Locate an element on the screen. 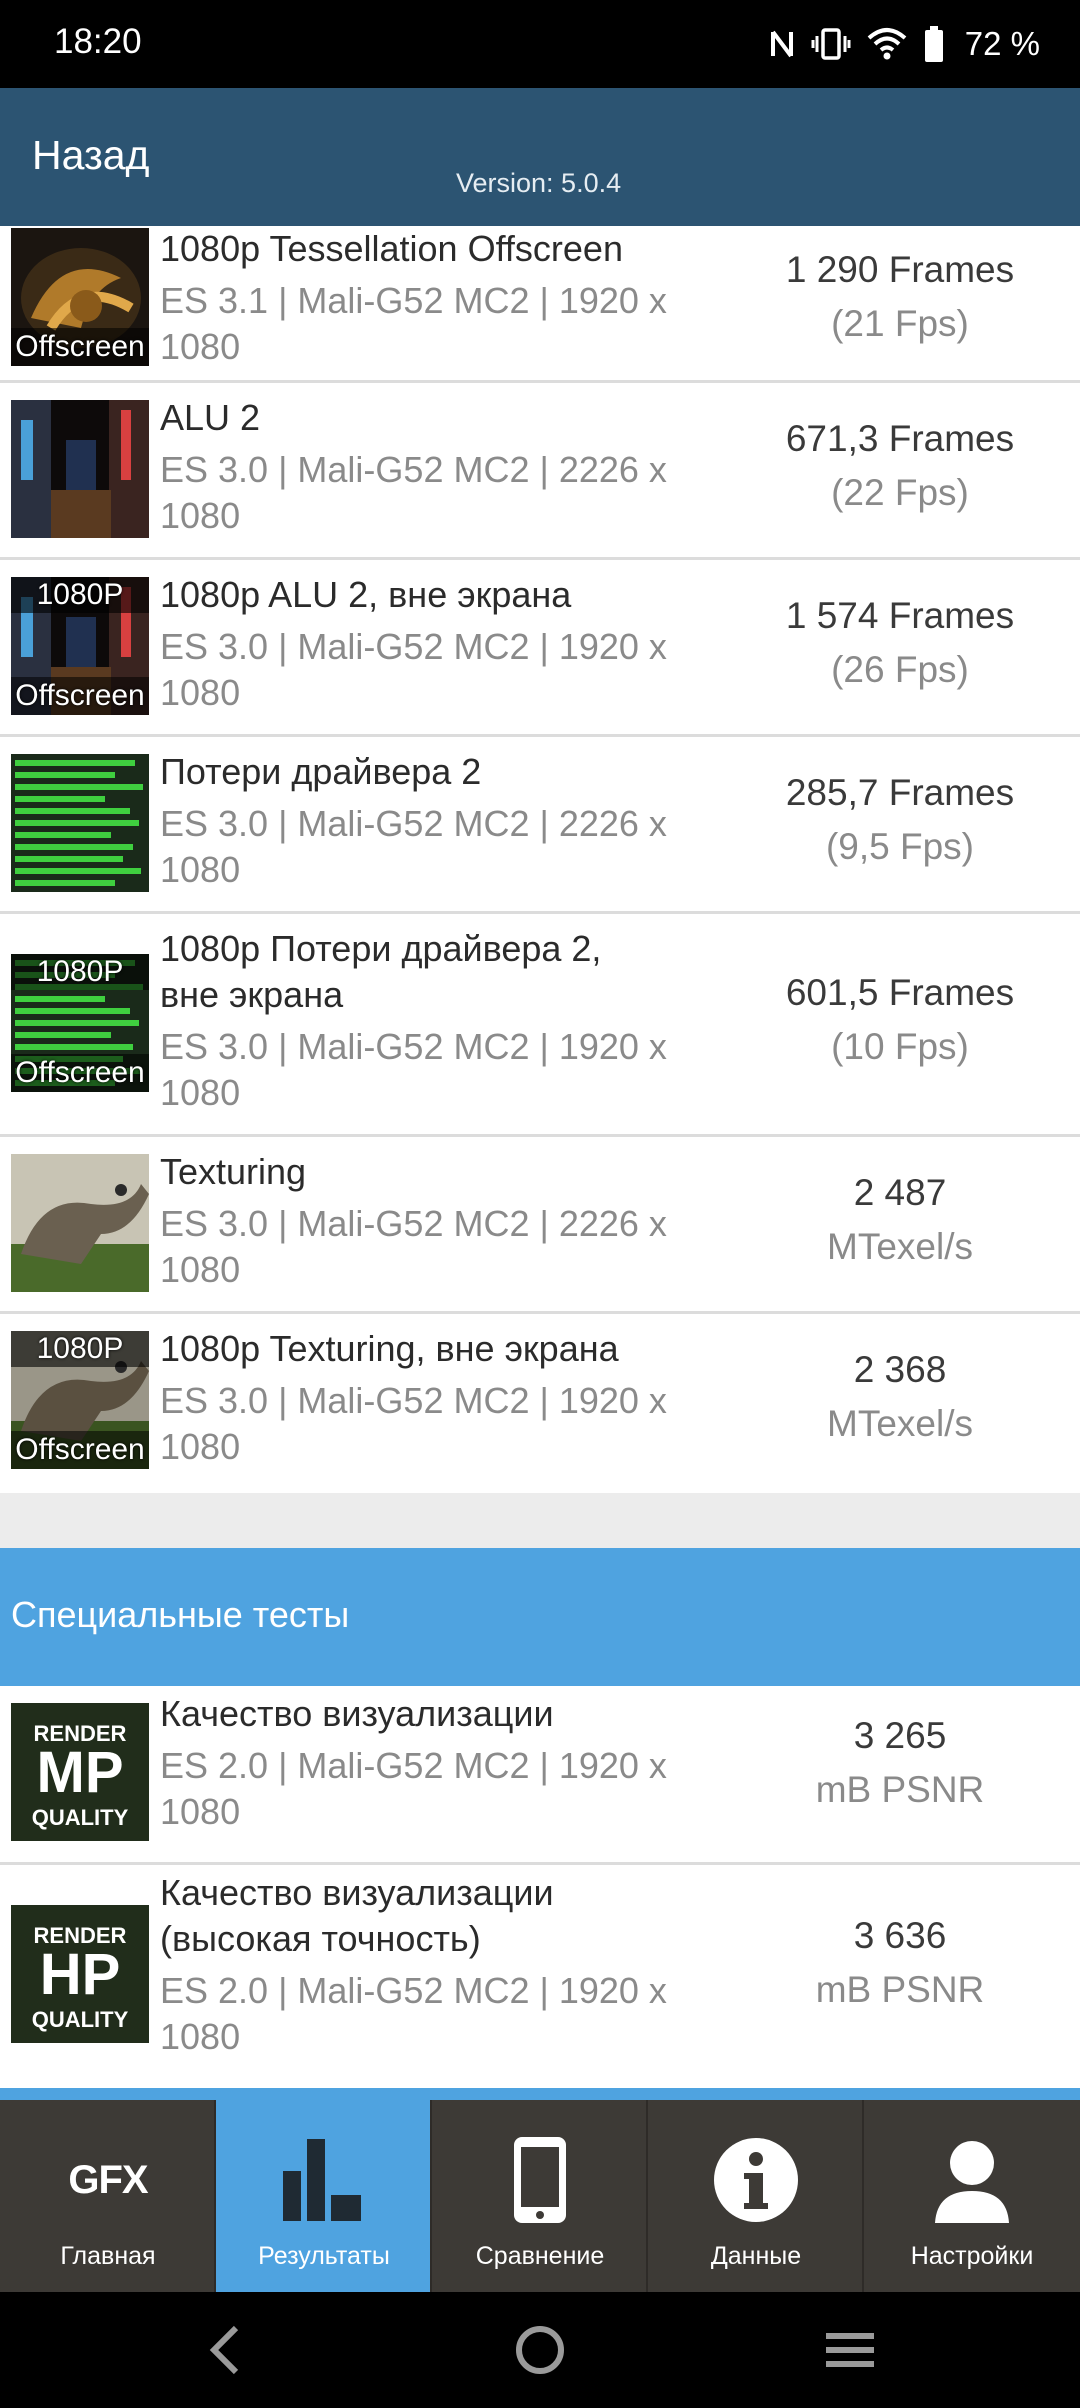 The width and height of the screenshot is (1080, 2408). system-nav-bar is located at coordinates (540, 2350).